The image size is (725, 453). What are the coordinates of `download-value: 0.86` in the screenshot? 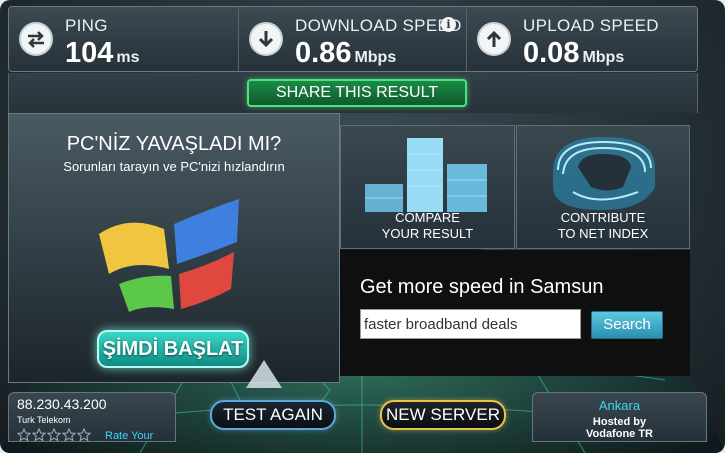 It's located at (323, 53).